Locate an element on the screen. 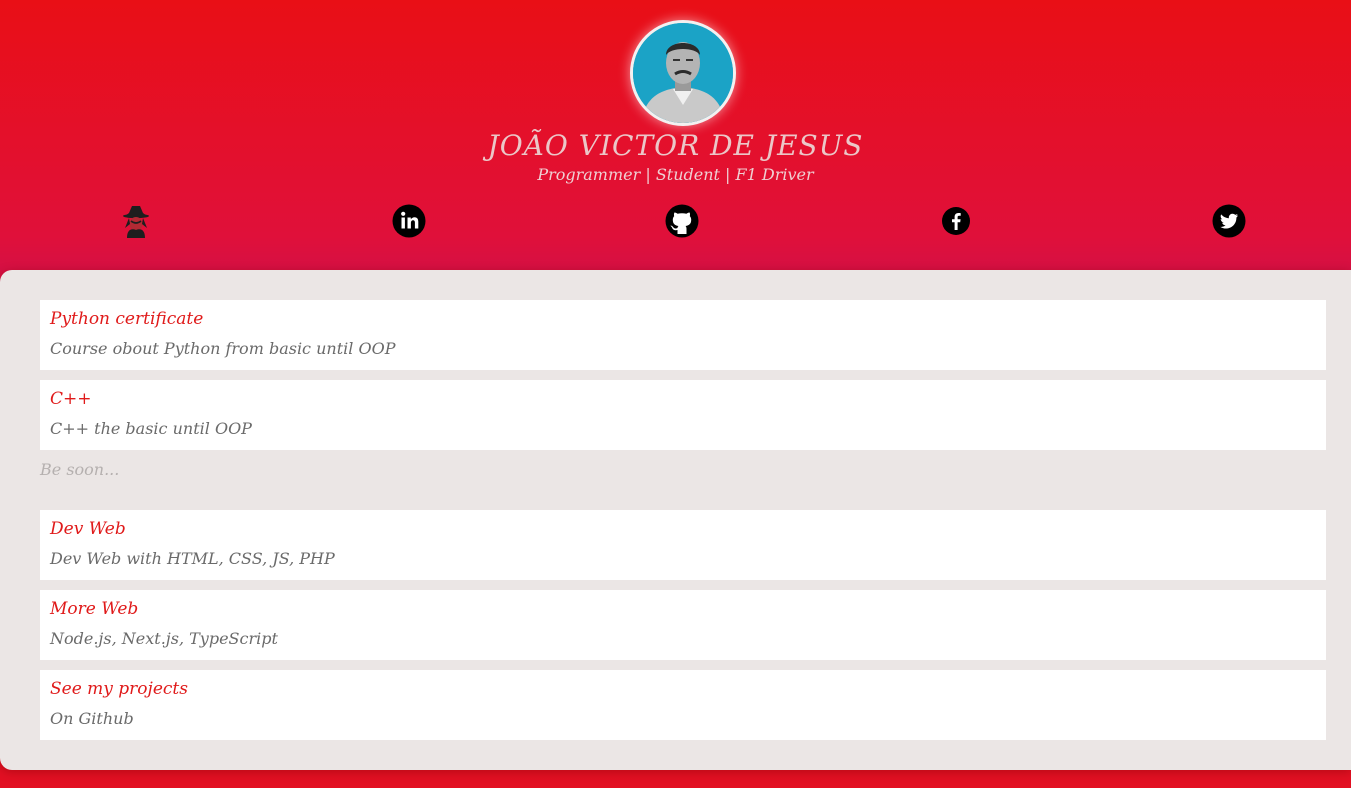 This screenshot has width=1351, height=788. twitter-icon is located at coordinates (1229, 221).